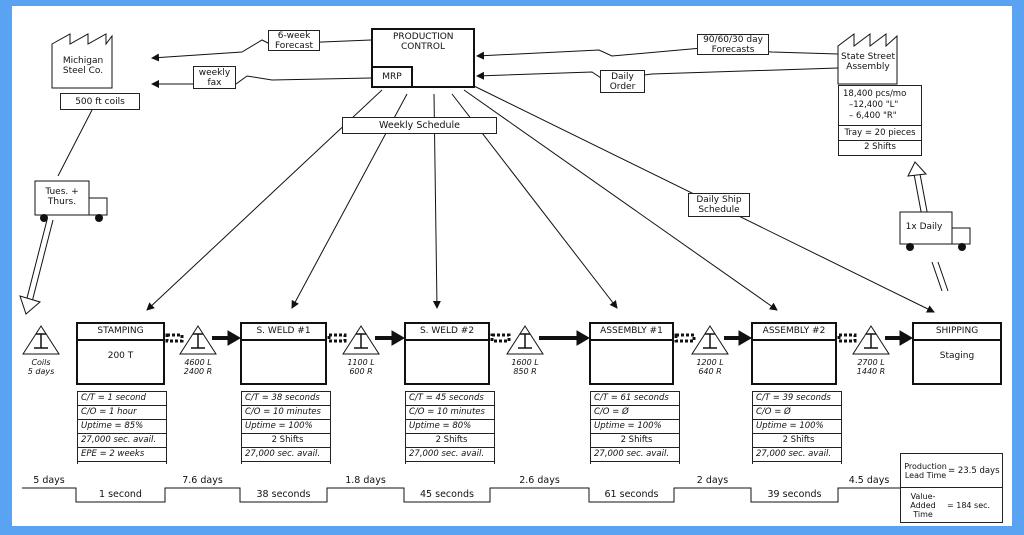 This screenshot has height=535, width=1024. I want to click on inventory-qty-2: 640 R, so click(710, 371).